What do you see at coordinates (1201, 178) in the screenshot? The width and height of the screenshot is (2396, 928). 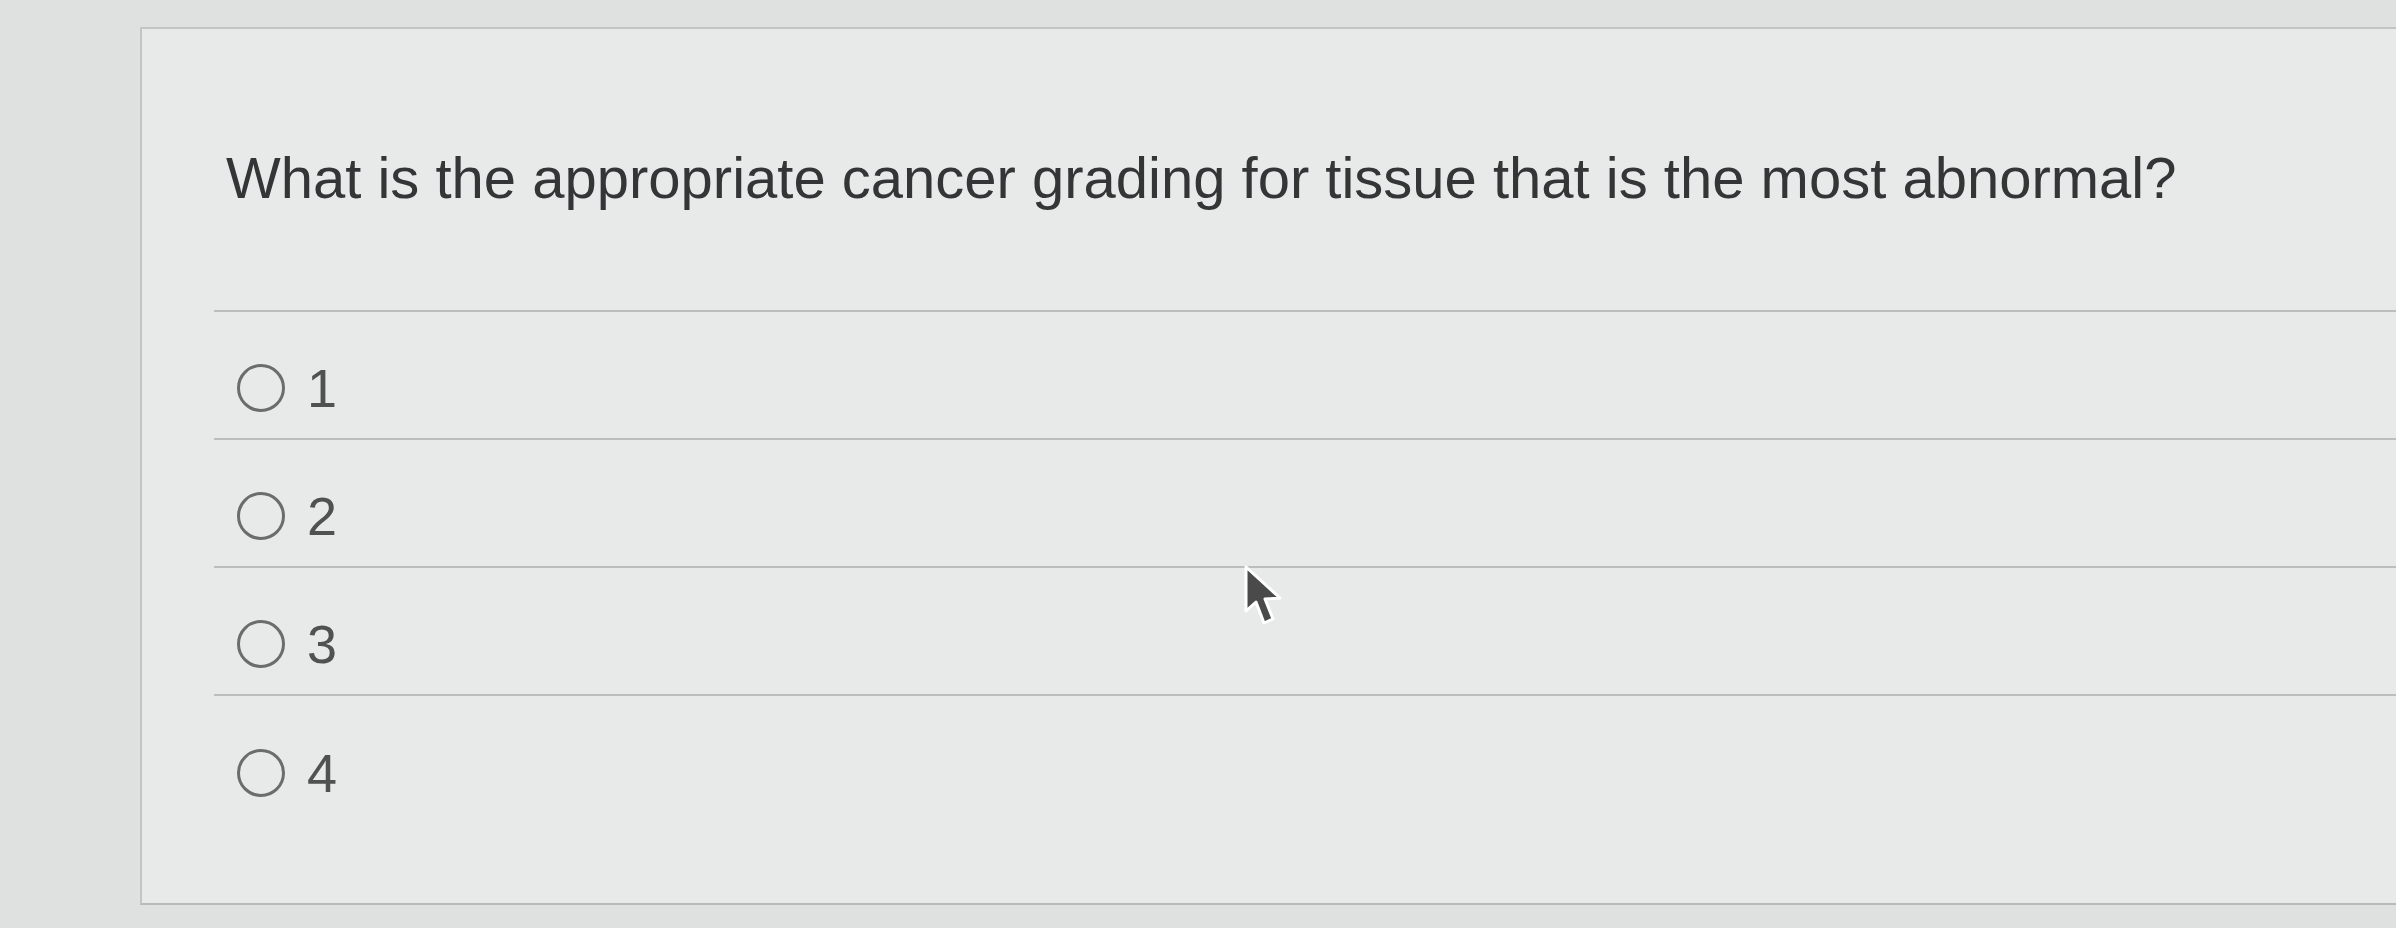 I see `question-text: What is the appropriate cancer grading for tissue that is the most abnormal?` at bounding box center [1201, 178].